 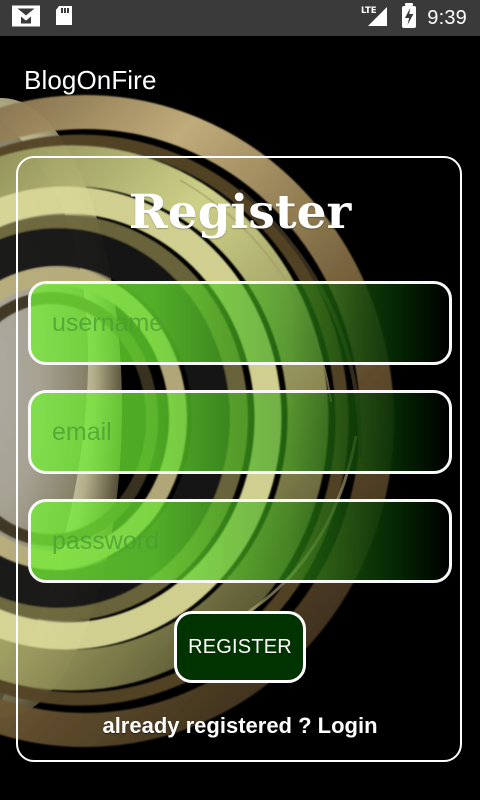 I want to click on status-left-icons, so click(x=43, y=18).